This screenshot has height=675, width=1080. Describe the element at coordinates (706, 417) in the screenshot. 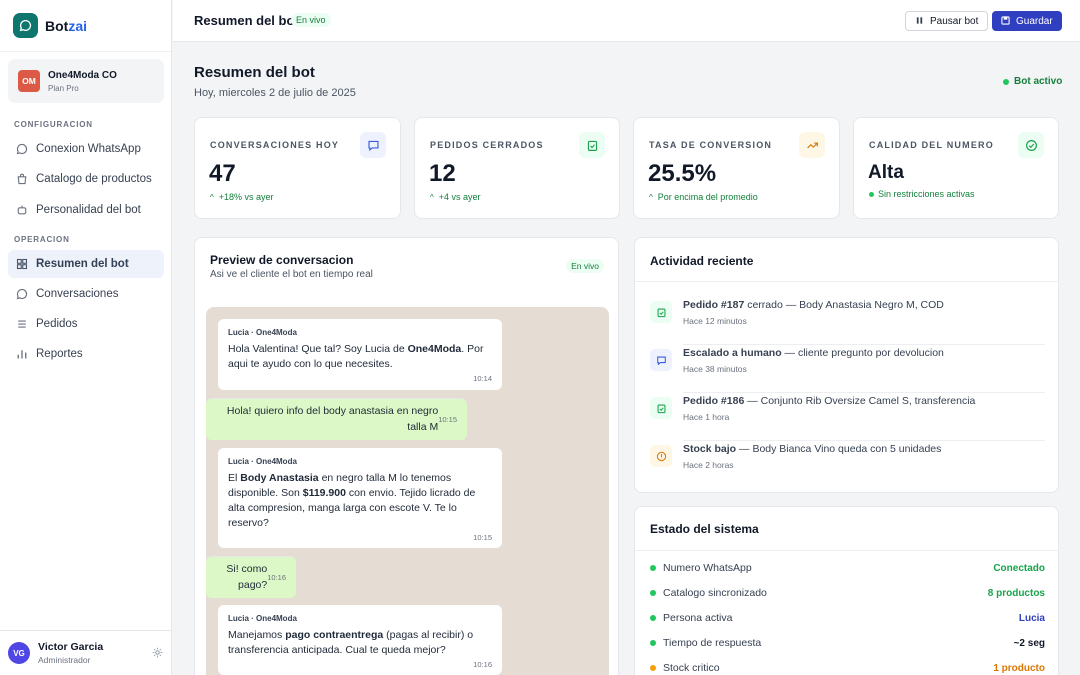

I see `activity-time: Hace 1 hora` at that location.